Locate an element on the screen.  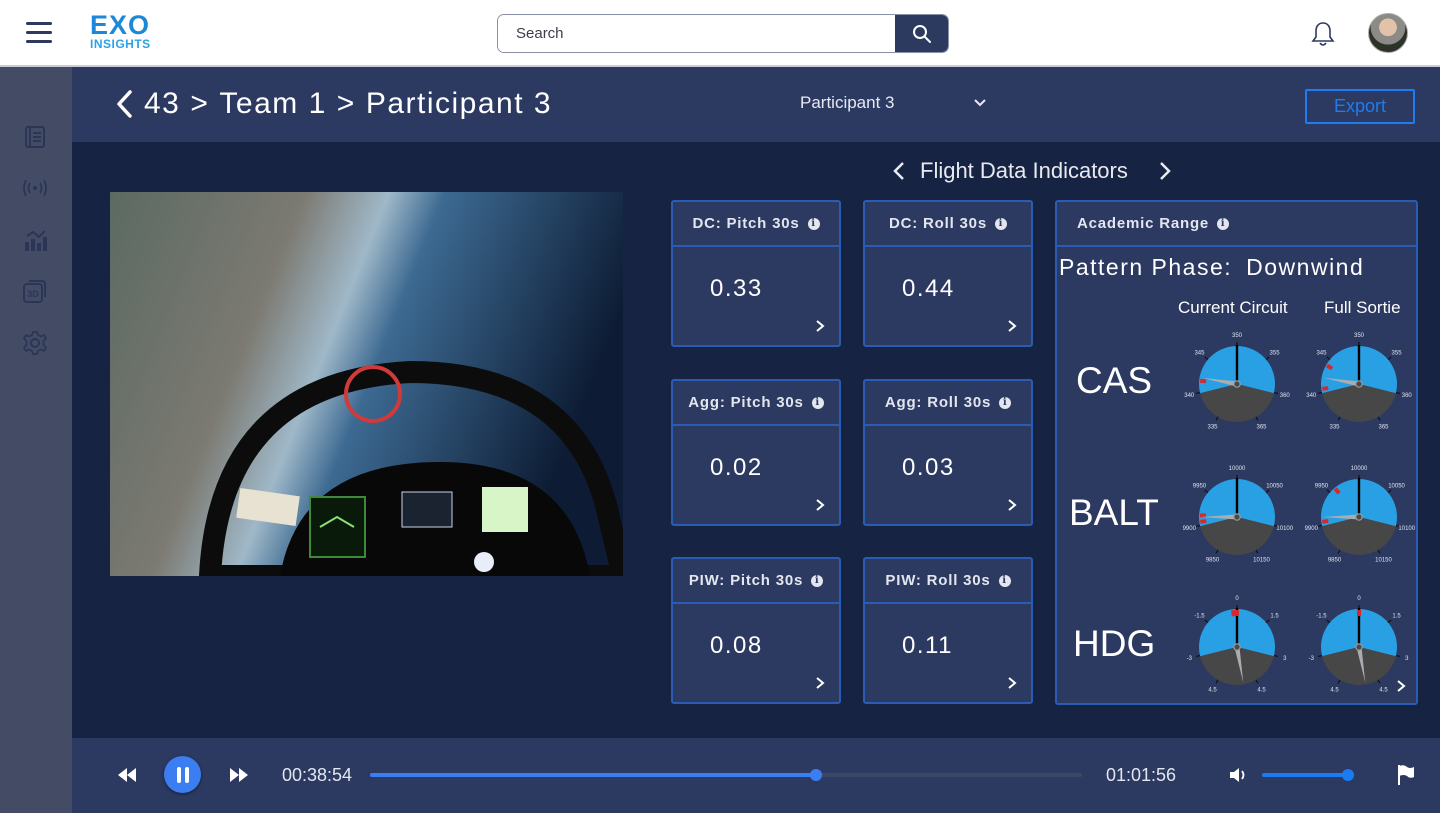
gauge-tick-label: 3 is located at coordinates (1285, 659).